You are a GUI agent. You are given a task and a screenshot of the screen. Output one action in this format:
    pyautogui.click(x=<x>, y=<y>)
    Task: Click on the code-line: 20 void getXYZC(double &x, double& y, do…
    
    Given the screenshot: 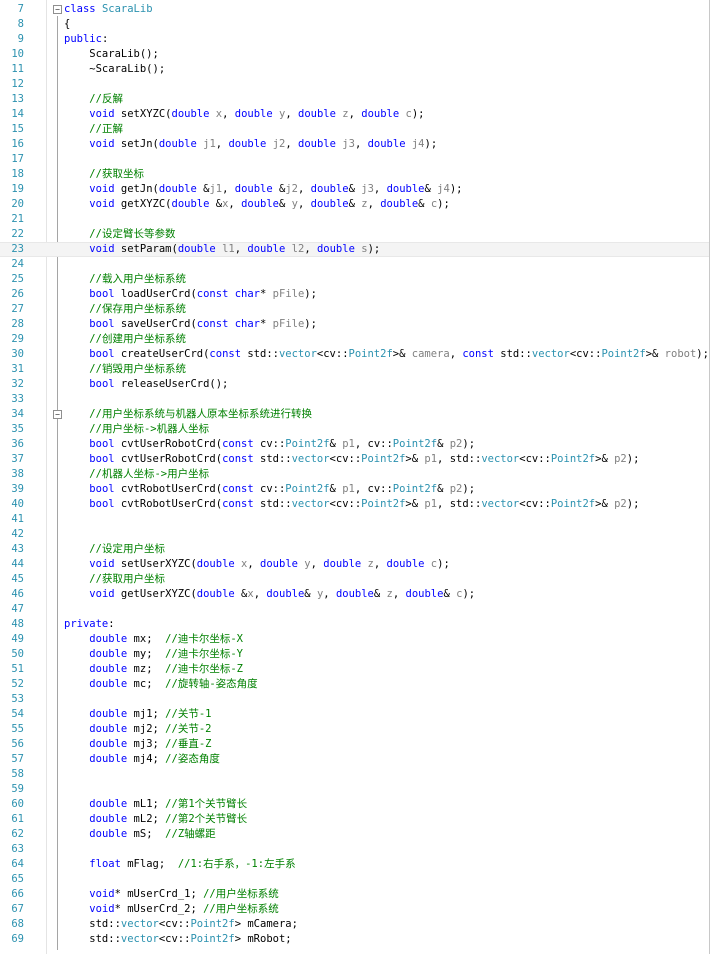 What is the action you would take?
    pyautogui.click(x=354, y=204)
    